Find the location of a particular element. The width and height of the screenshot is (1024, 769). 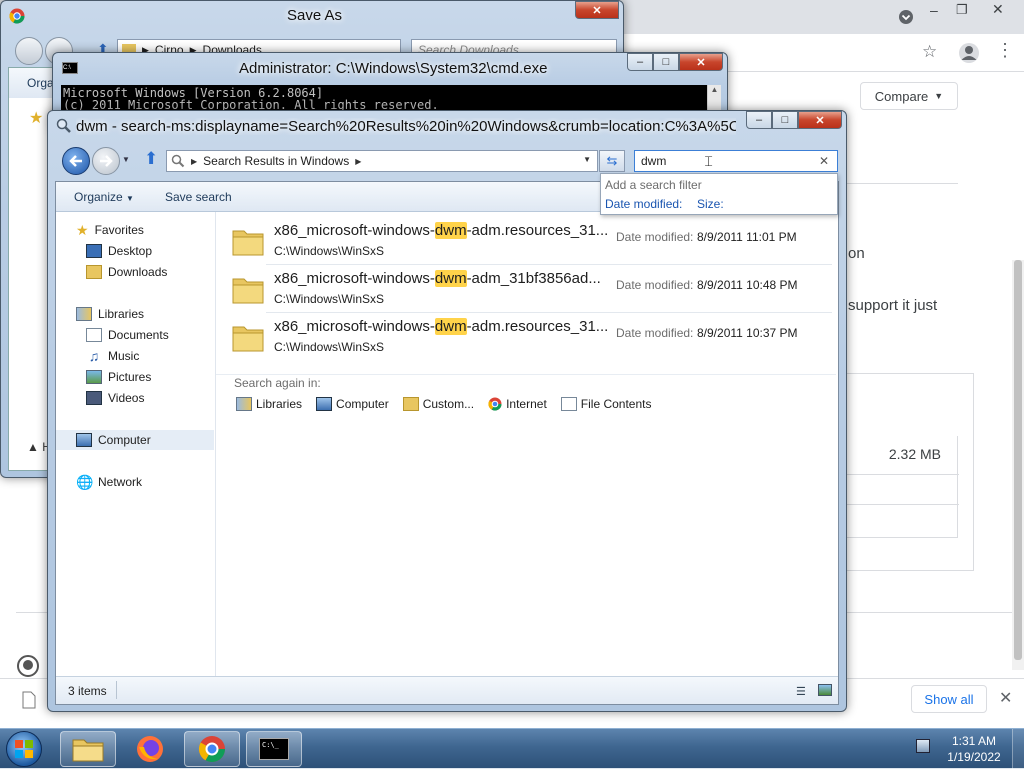

nav-favorites: ★ Favorites is located at coordinates (110, 230).